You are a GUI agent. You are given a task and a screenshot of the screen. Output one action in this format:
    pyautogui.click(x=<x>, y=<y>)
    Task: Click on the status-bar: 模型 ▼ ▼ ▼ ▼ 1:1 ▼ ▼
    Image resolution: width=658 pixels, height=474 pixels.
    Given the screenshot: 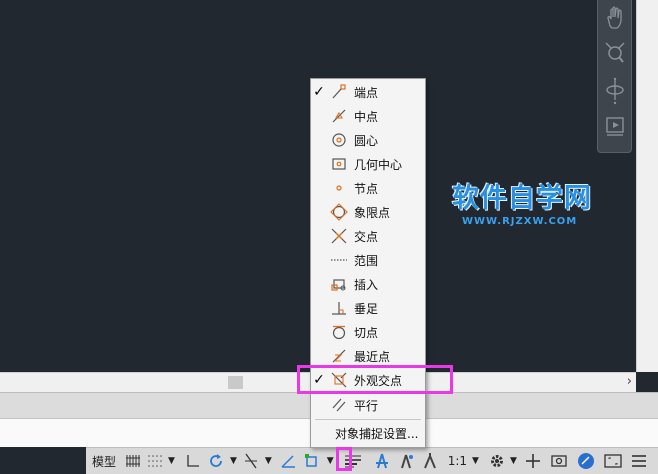 What is the action you would take?
    pyautogui.click(x=372, y=460)
    